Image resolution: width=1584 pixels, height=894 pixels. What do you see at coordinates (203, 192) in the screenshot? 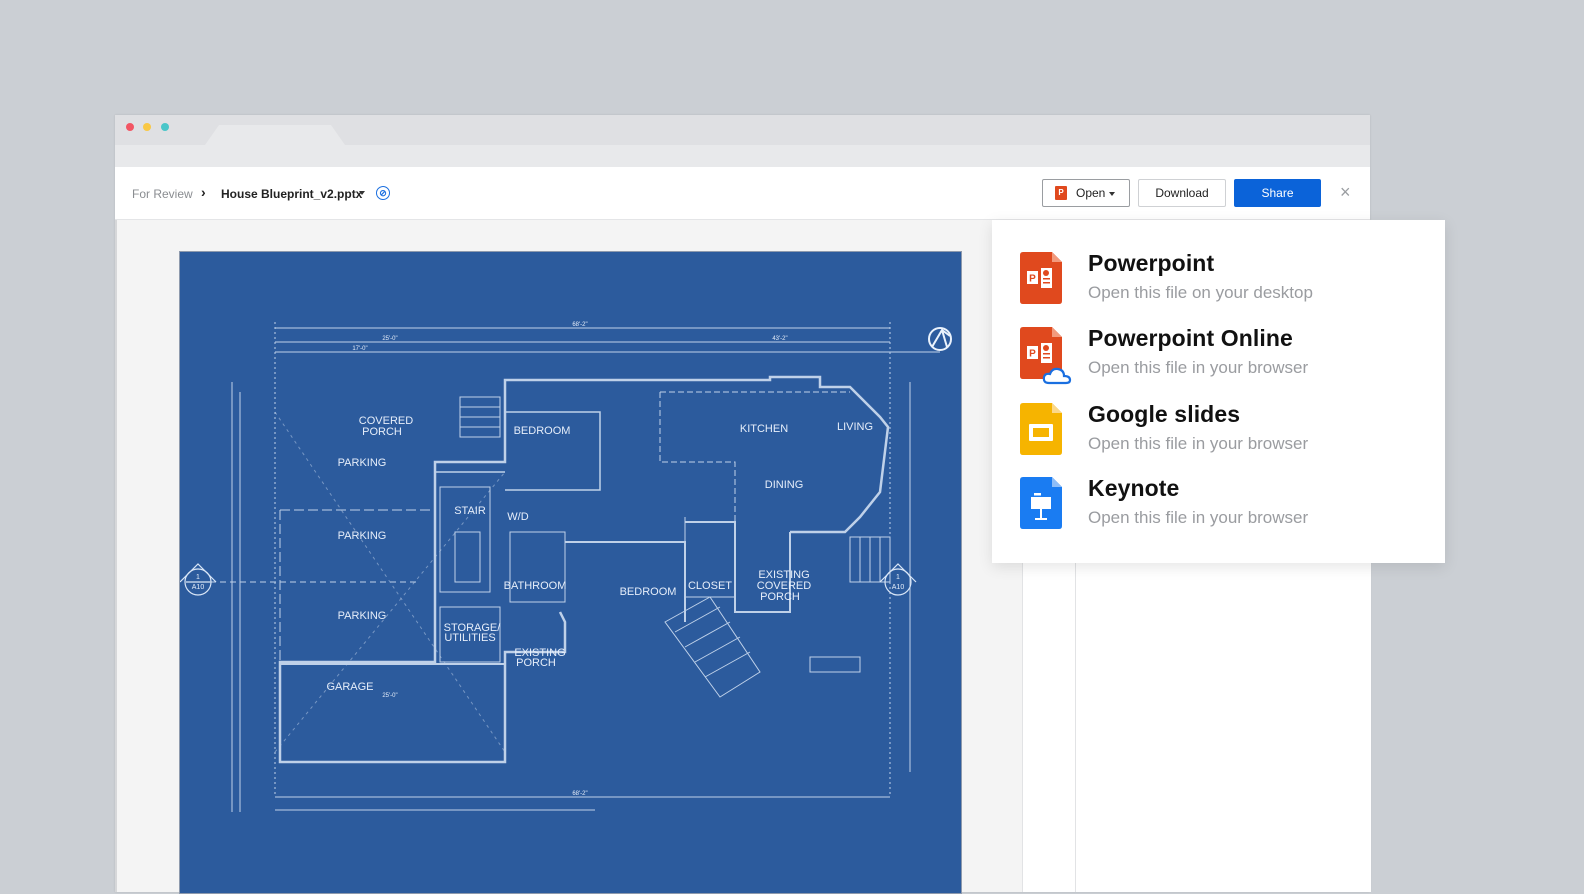
I see `chevron-right-icon: ›` at bounding box center [203, 192].